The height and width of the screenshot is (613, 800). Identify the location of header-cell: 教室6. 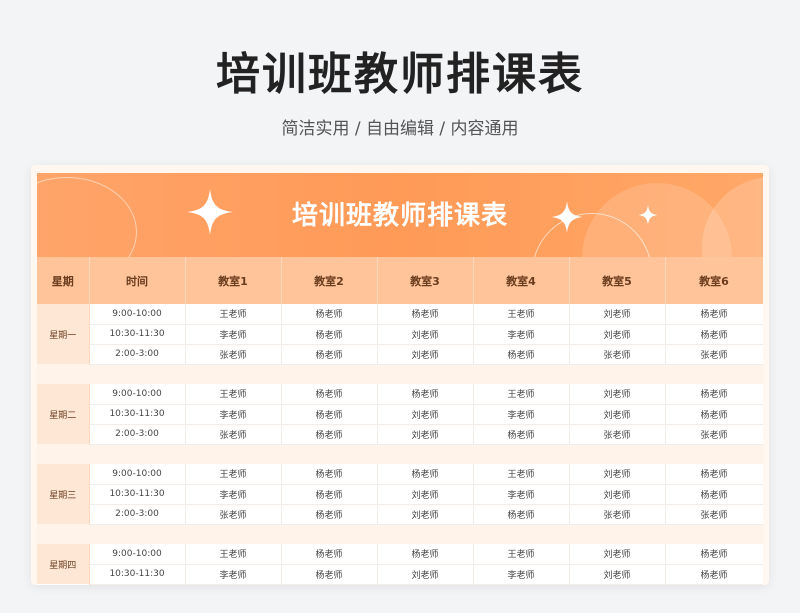
(714, 280).